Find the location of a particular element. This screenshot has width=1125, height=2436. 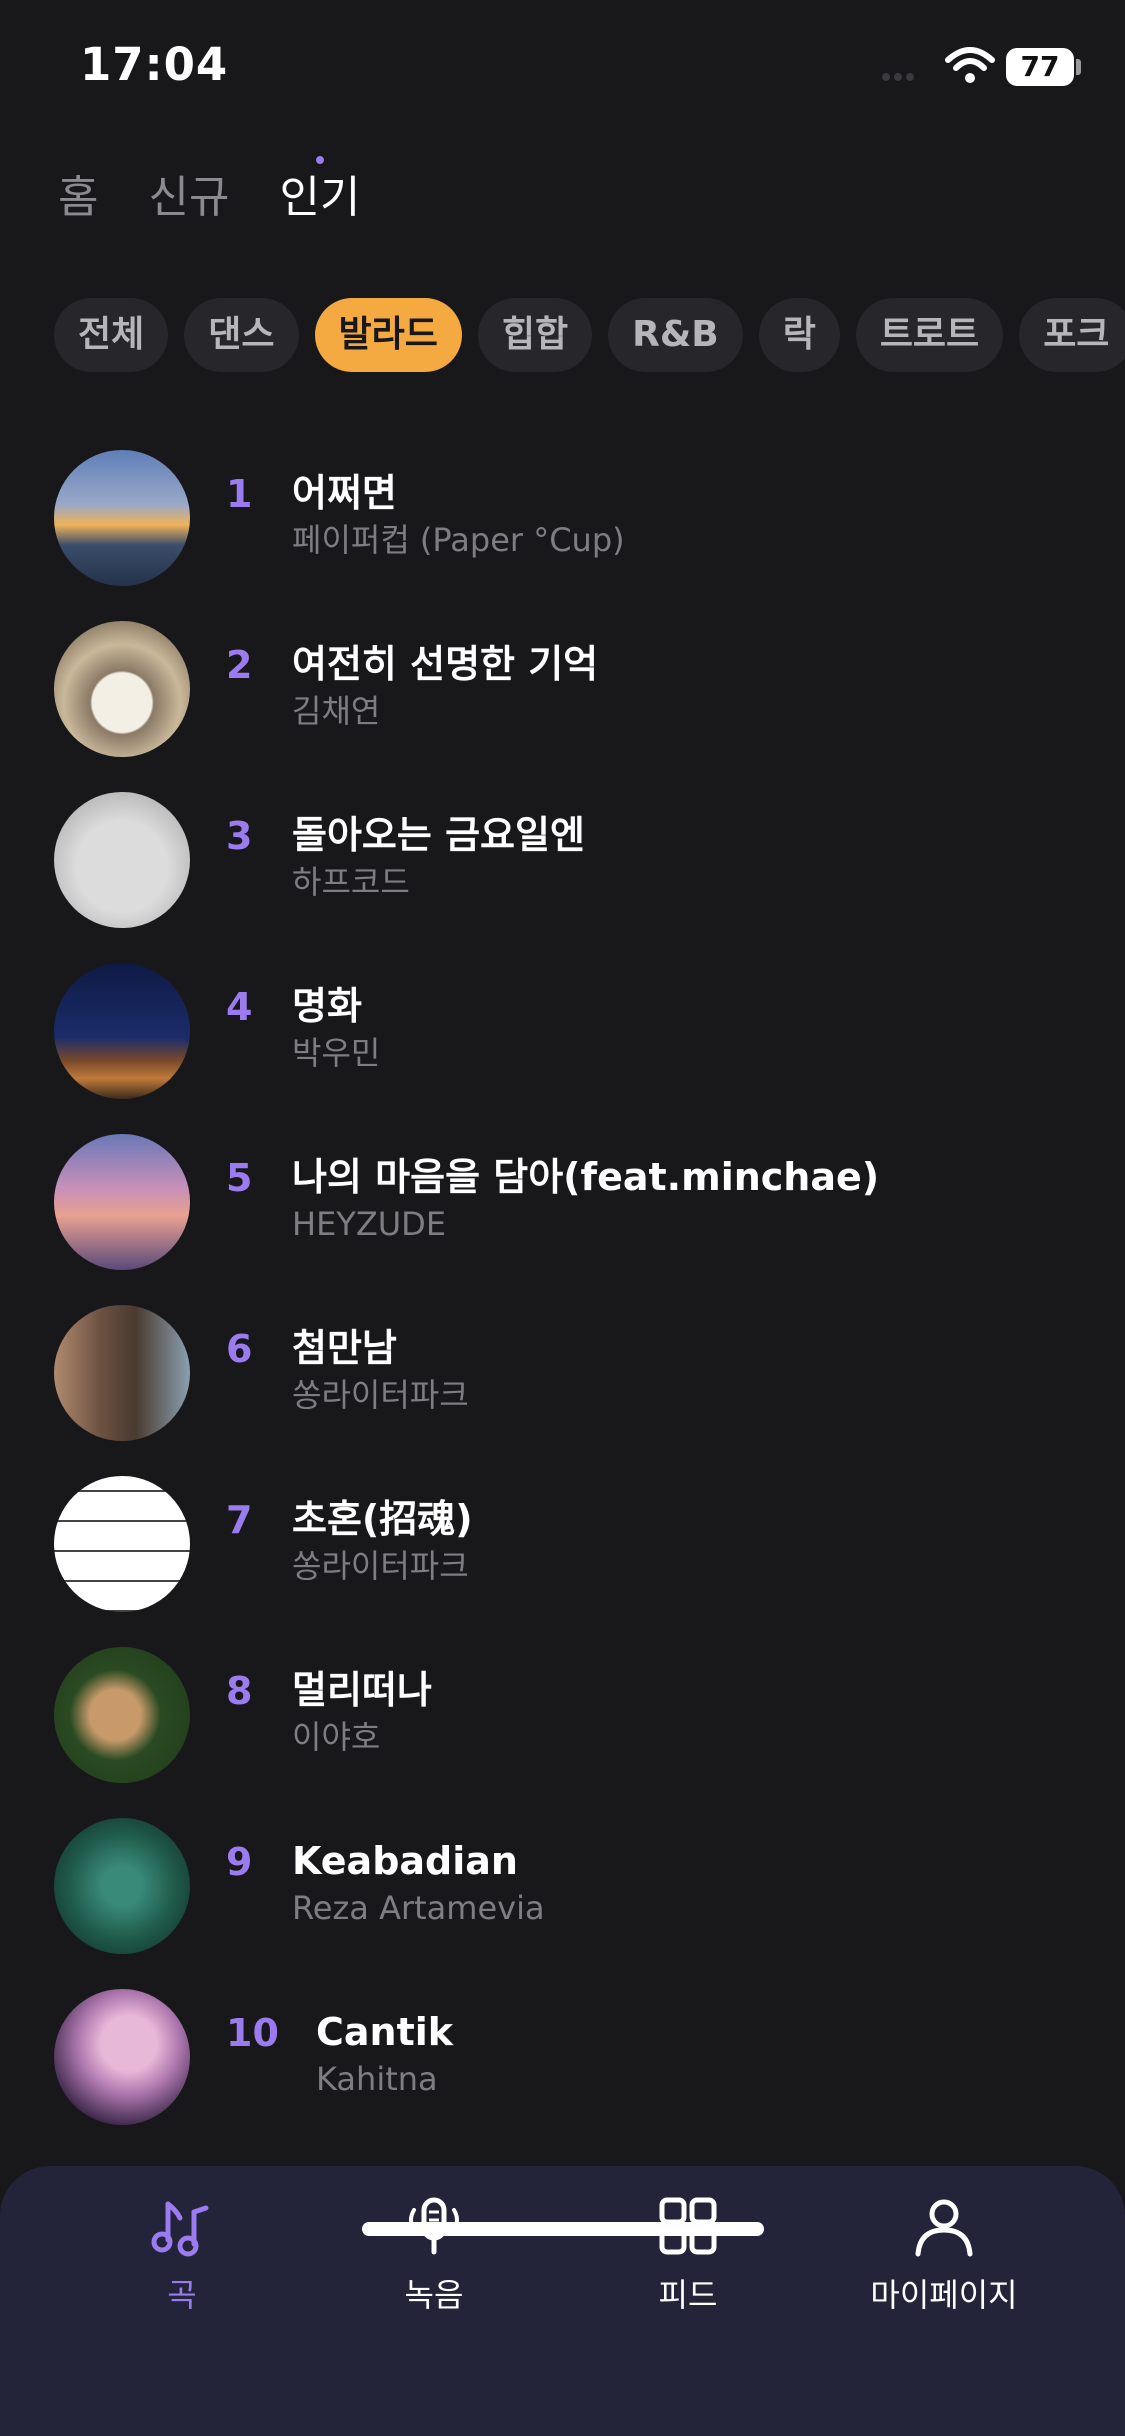

bottom-navigation: 곡 녹음 피드 마이페이지 is located at coordinates (562, 2301).